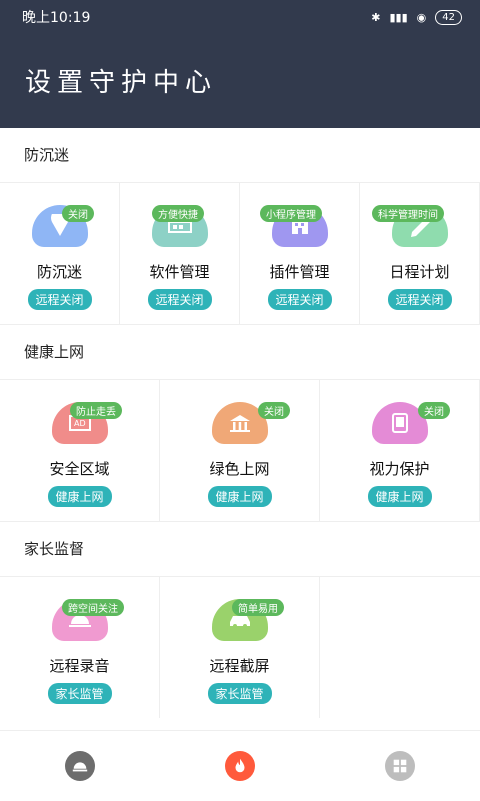 This screenshot has width=480, height=801. Describe the element at coordinates (121, 83) in the screenshot. I see `page-title: 设置守护中心` at that location.